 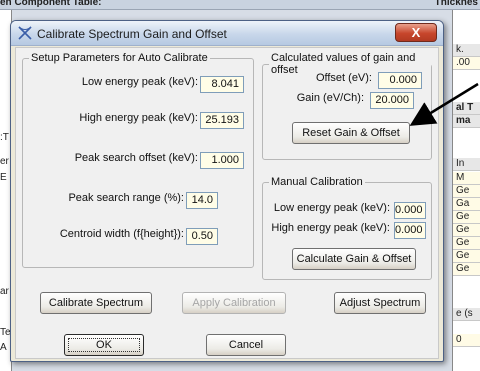 I want to click on manual-low-energy-input: 0.000, so click(x=410, y=210).